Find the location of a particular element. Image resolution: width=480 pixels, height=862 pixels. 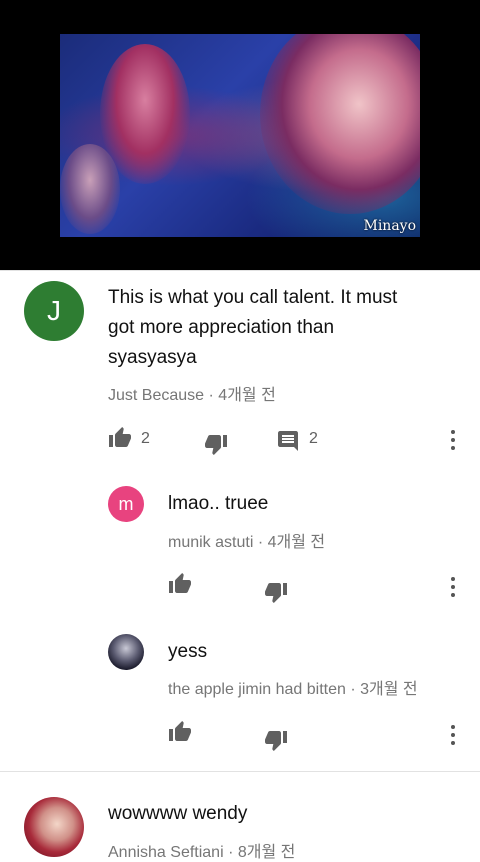

comment-author: Just Because is located at coordinates (156, 395).